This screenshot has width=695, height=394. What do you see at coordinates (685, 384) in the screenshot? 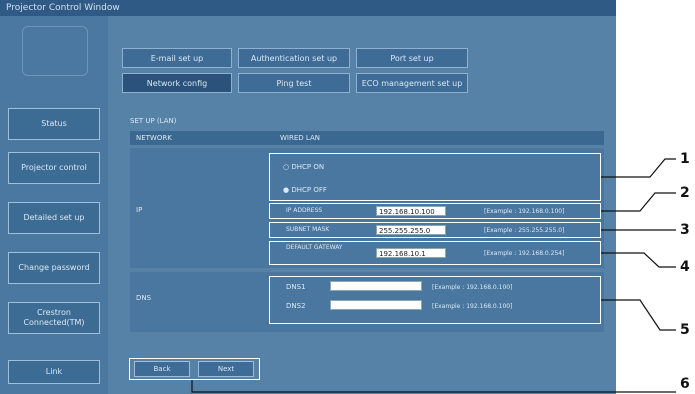
I see `callout-6: 6` at bounding box center [685, 384].